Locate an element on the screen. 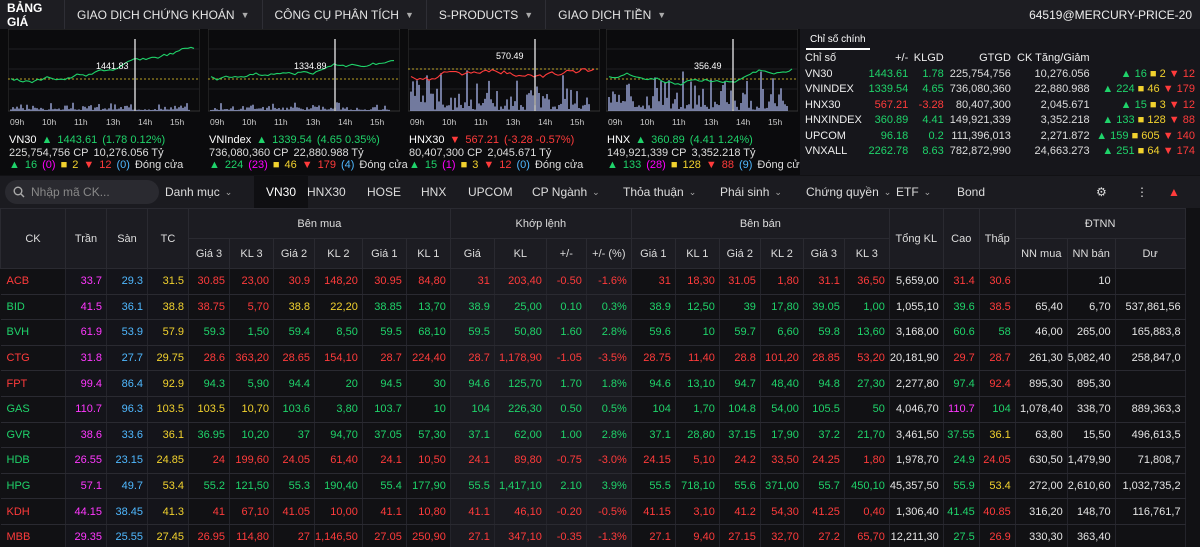 This screenshot has width=1200, height=547. nav-menu-cash: GIAO DỊCH TIỀN ▼ is located at coordinates (611, 15).